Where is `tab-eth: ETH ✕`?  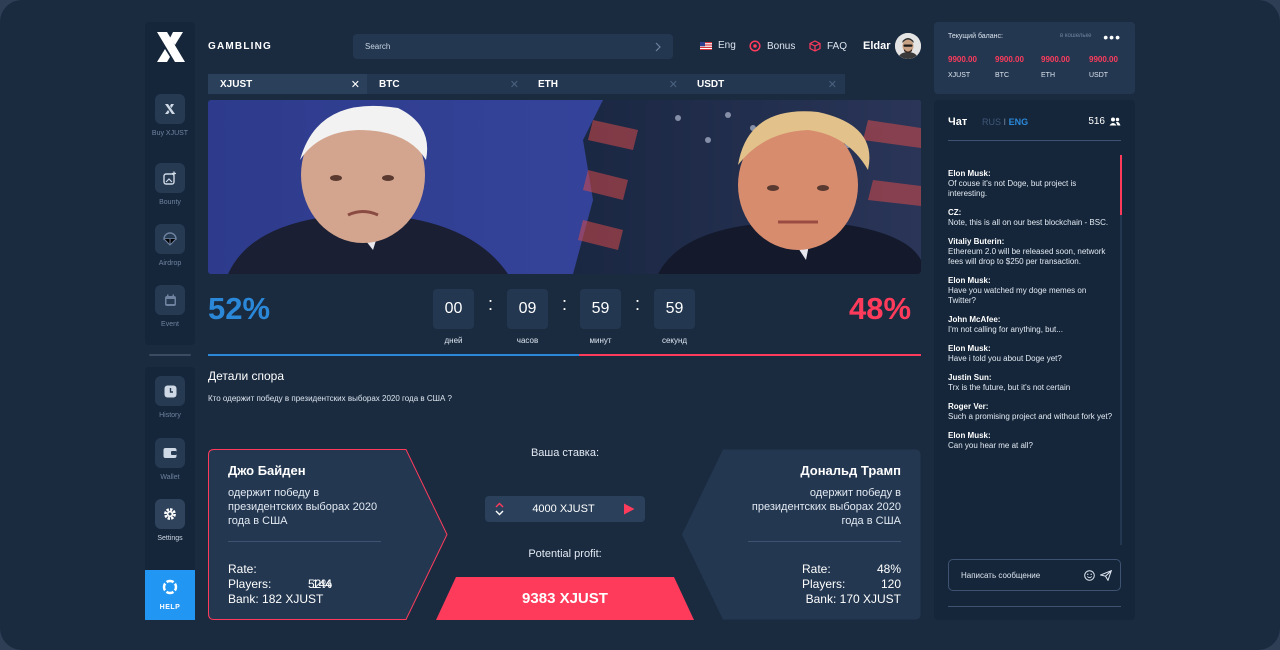 tab-eth: ETH ✕ is located at coordinates (606, 84).